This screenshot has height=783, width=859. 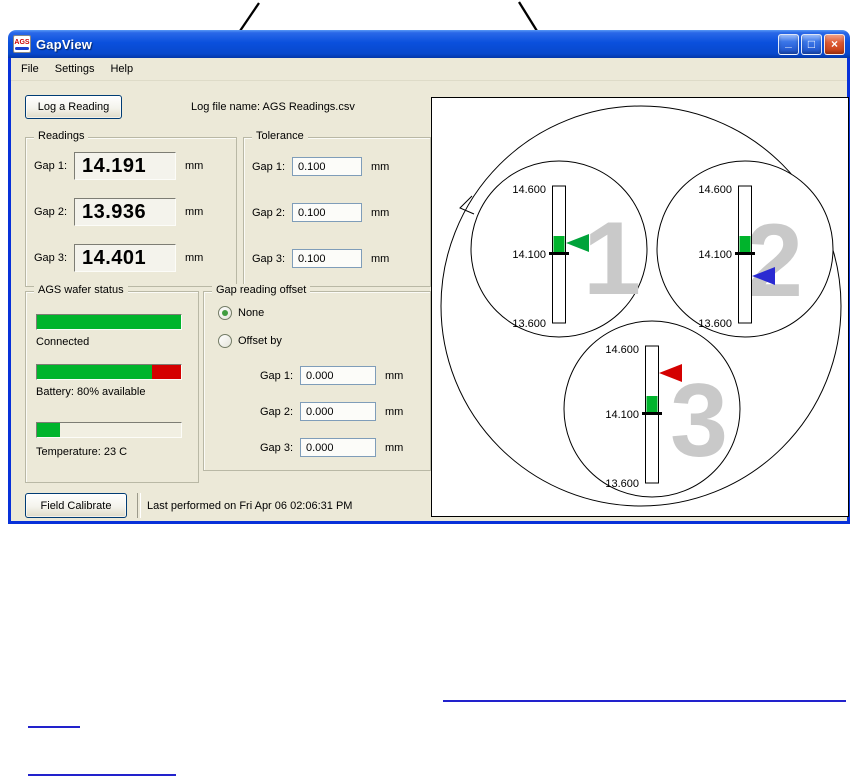 What do you see at coordinates (715, 190) in the screenshot?
I see `gauge-2-scale-max: 14.600` at bounding box center [715, 190].